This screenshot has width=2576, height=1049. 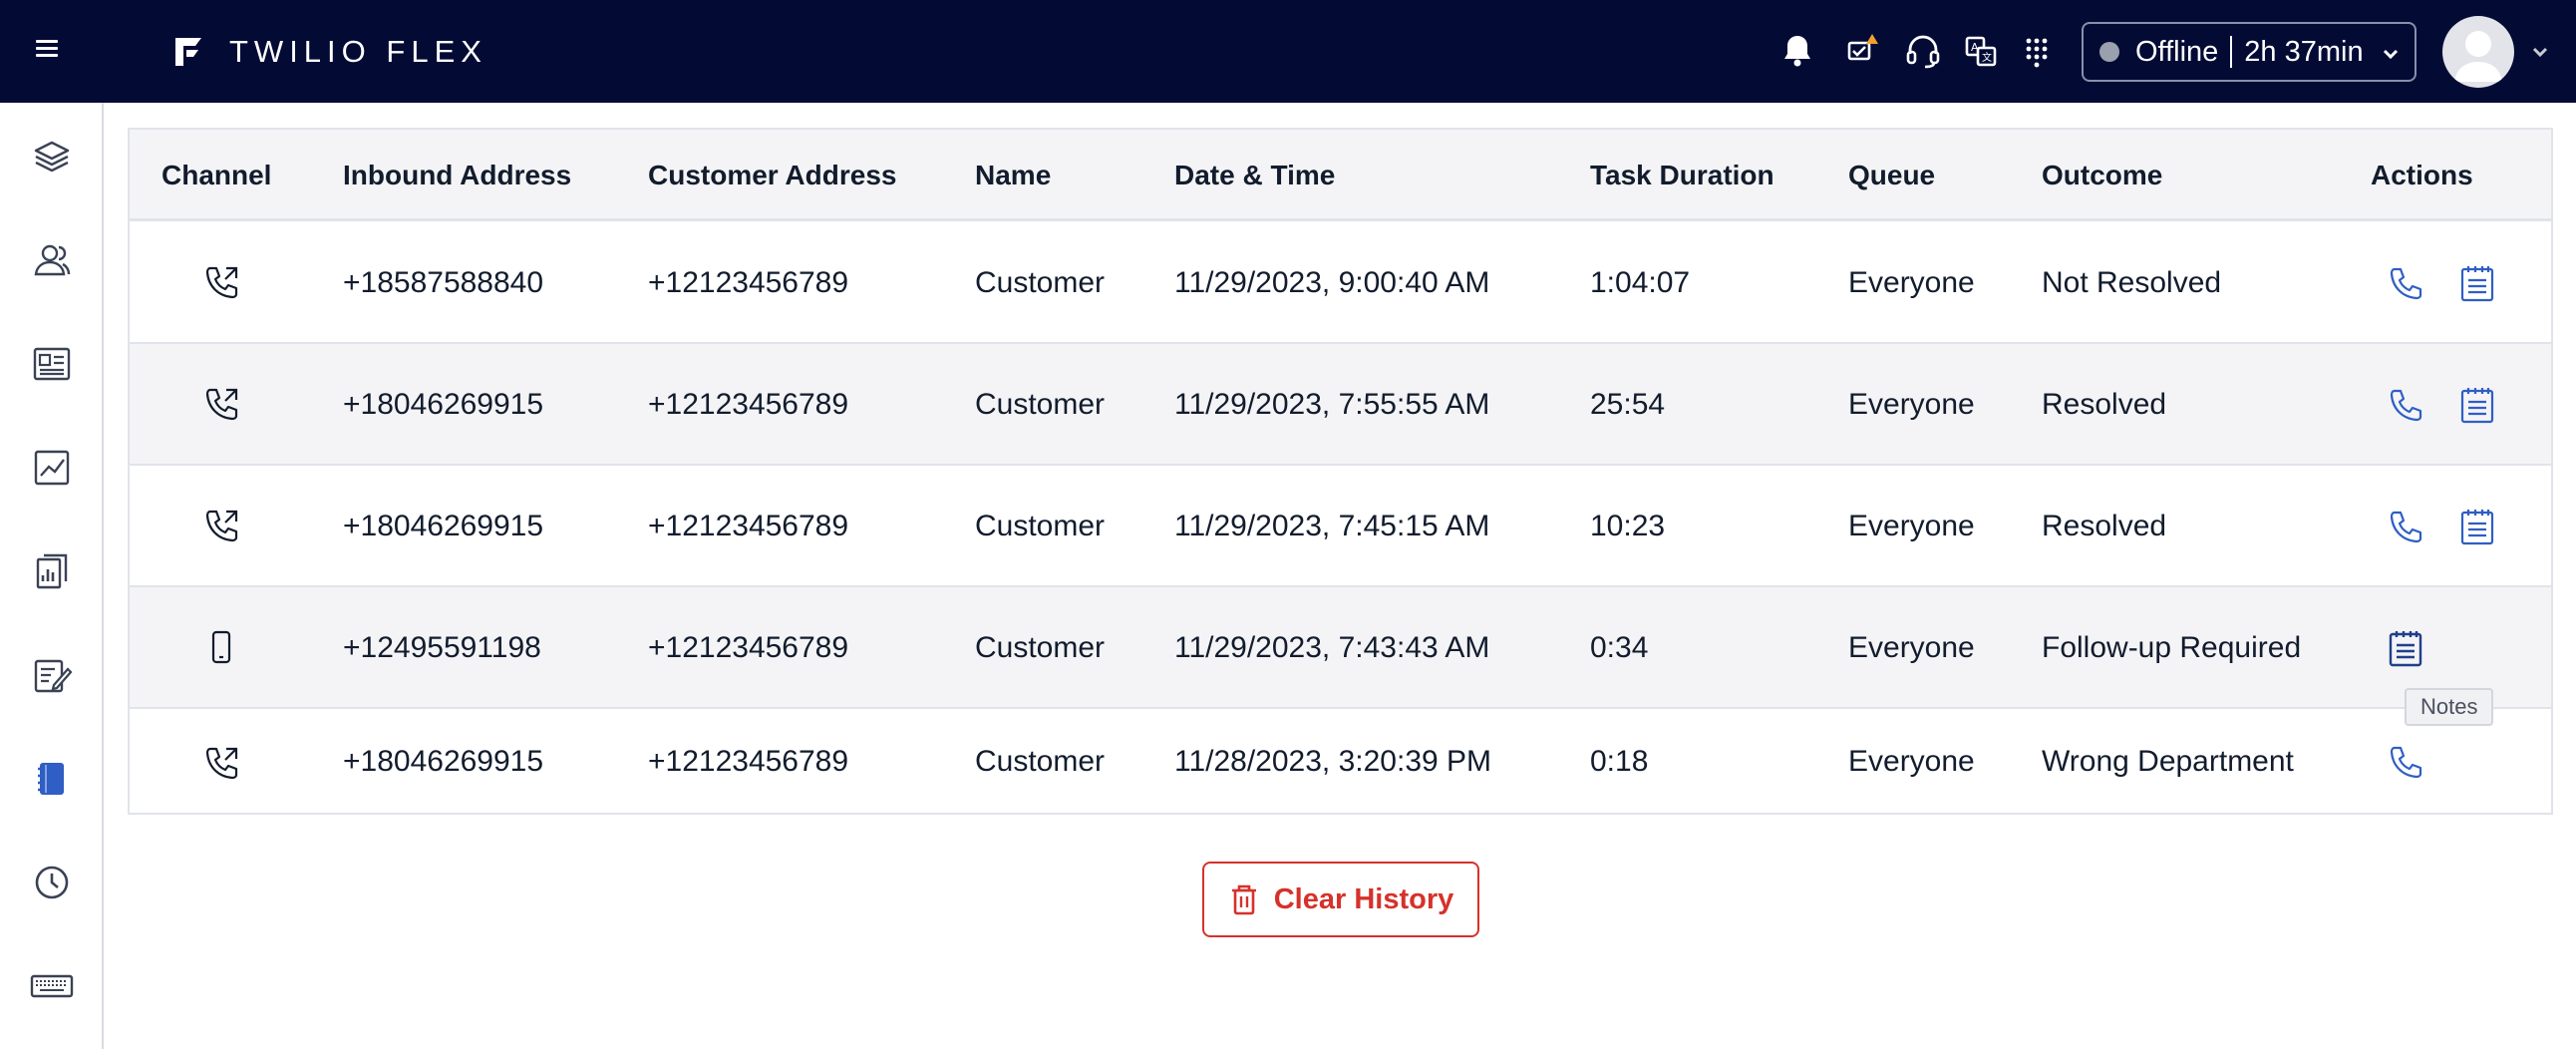 What do you see at coordinates (52, 986) in the screenshot?
I see `keyboard-icon` at bounding box center [52, 986].